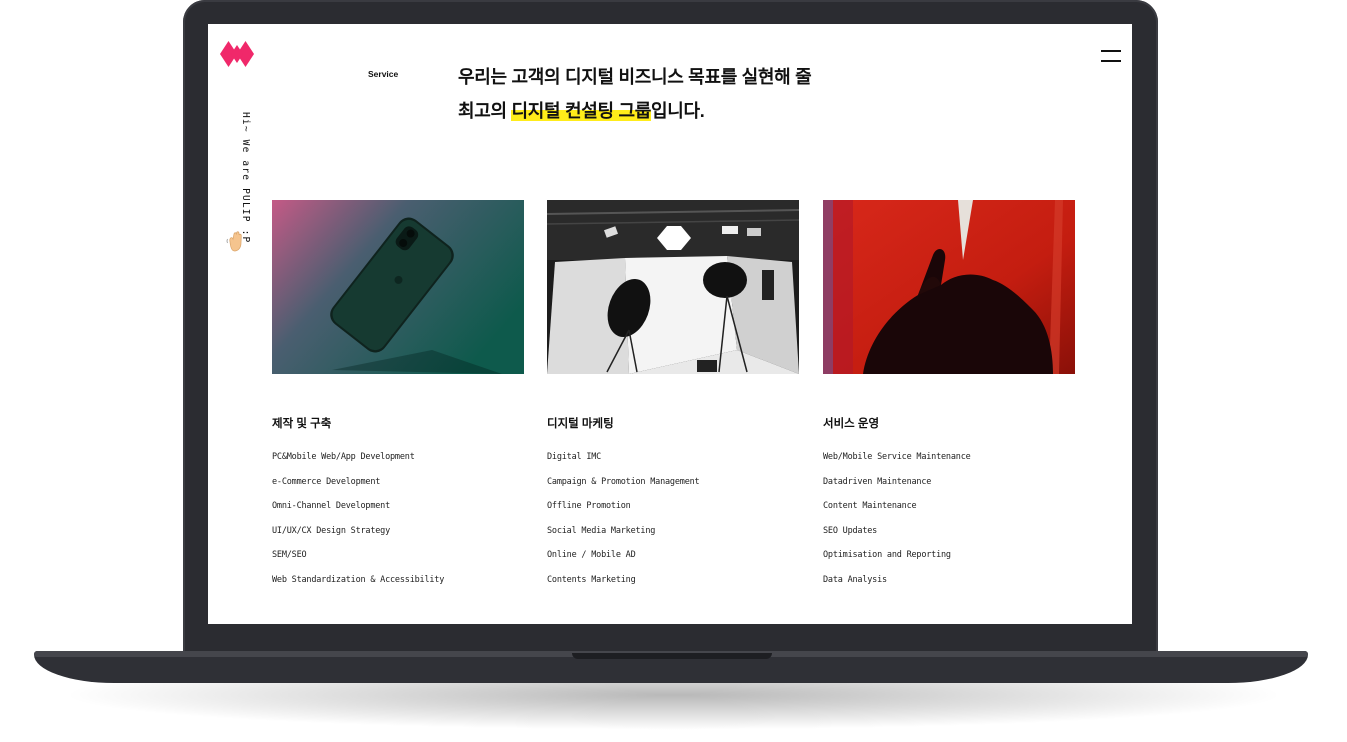 This screenshot has height=742, width=1347. Describe the element at coordinates (237, 54) in the screenshot. I see `brand-logo-icon` at that location.